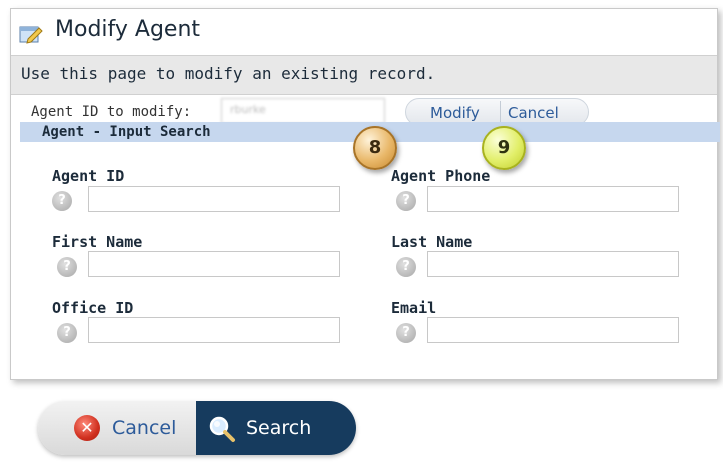 This screenshot has width=723, height=464. I want to click on footer-cancel-button: ✕ Cancel, so click(117, 428).